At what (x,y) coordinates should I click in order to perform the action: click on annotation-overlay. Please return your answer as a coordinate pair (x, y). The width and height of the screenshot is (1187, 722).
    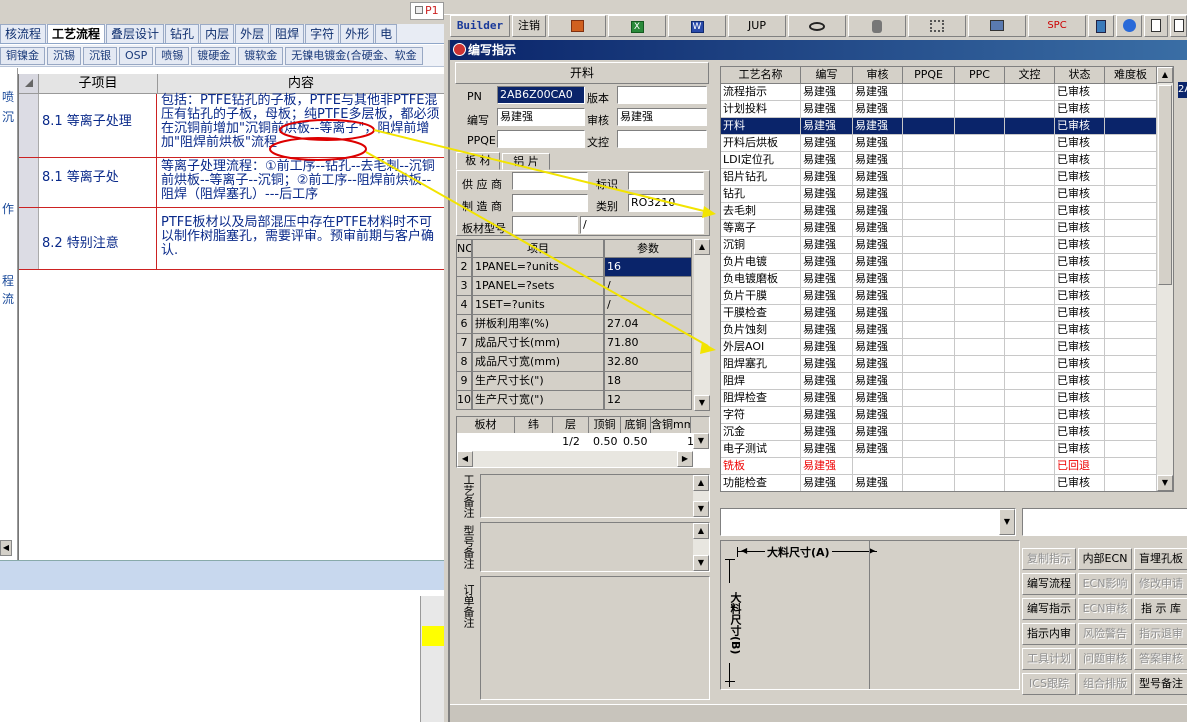
    Looking at the image, I should click on (492, 236).